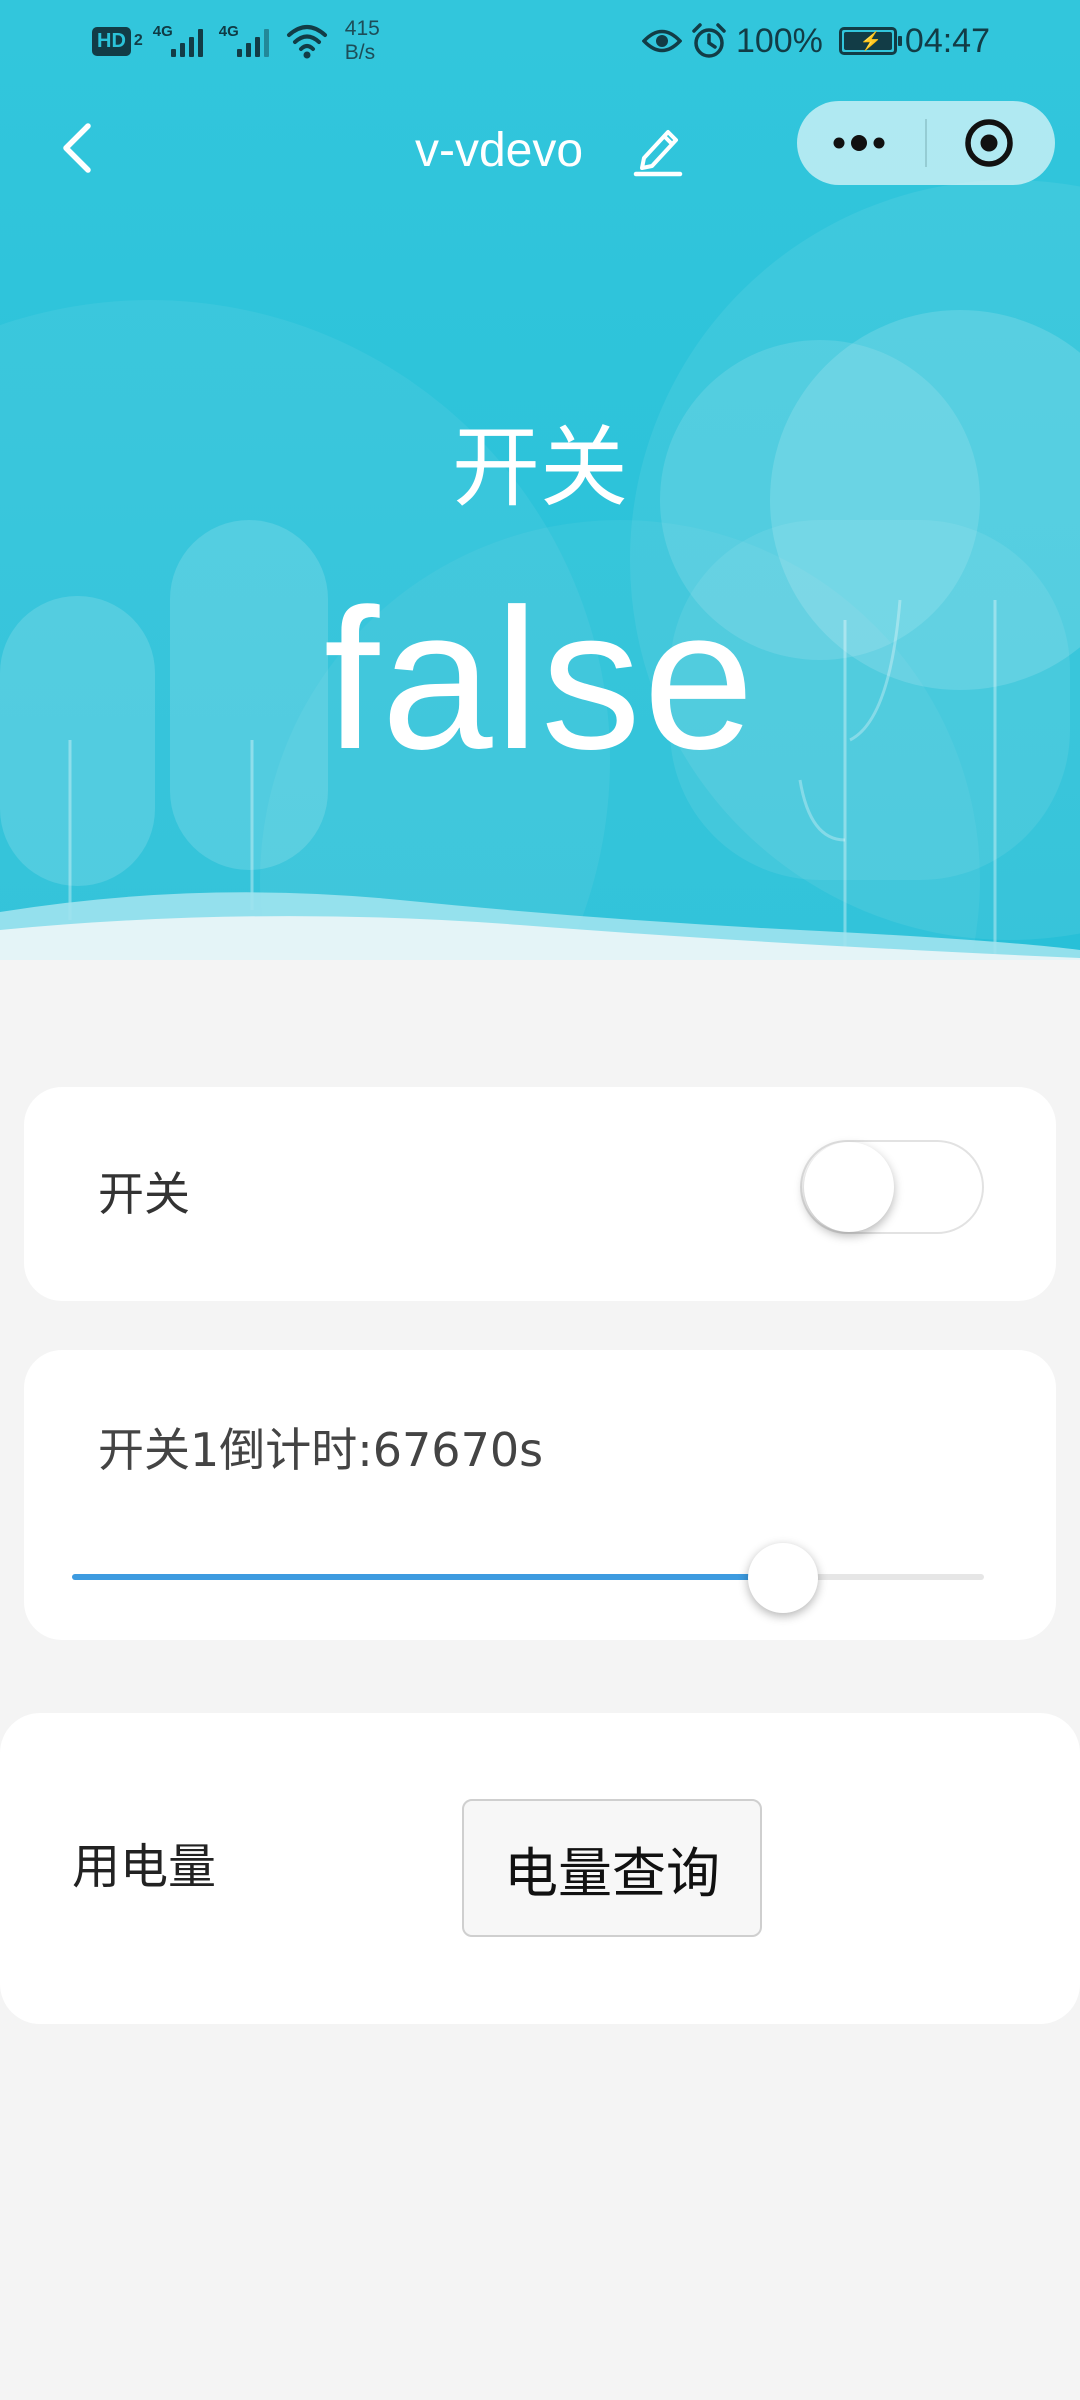  I want to click on battery-icon: ⚡, so click(870, 41).